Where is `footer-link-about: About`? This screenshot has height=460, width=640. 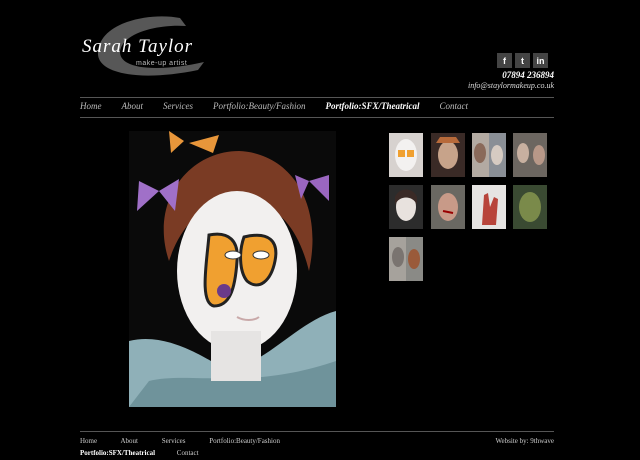
footer-link-about: About is located at coordinates (129, 441).